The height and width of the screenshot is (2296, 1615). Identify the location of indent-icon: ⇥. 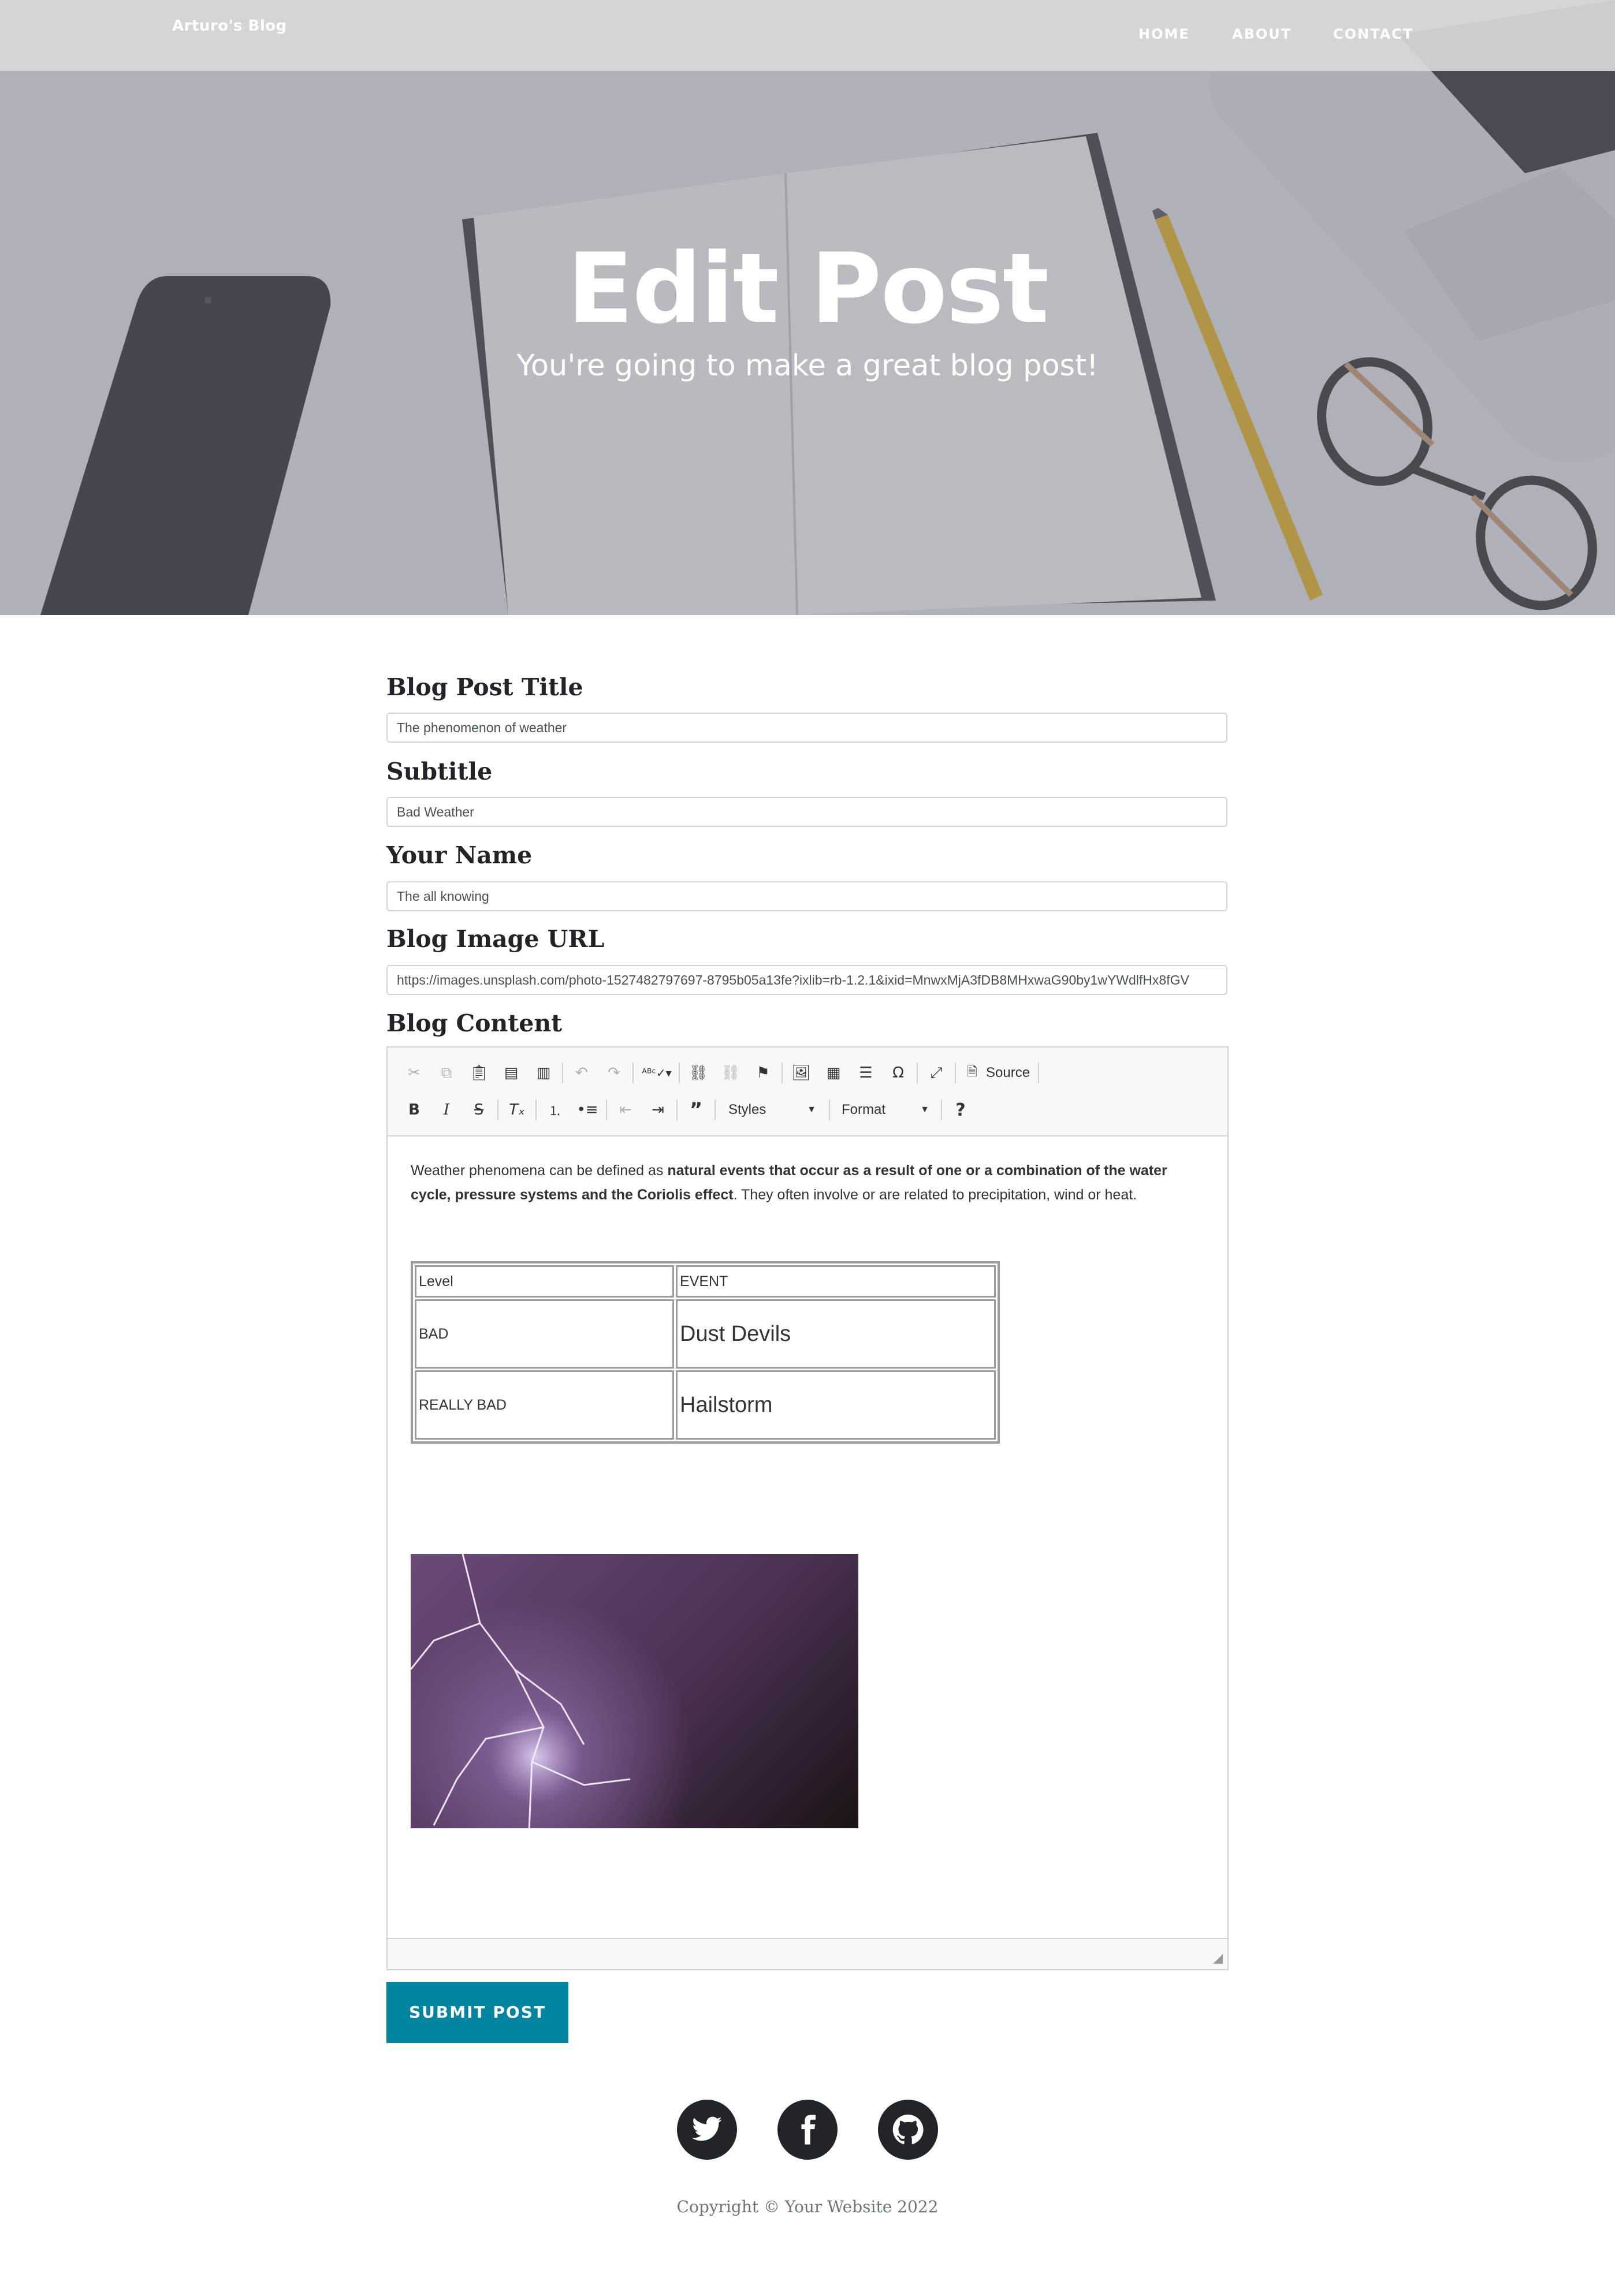
(657, 1109).